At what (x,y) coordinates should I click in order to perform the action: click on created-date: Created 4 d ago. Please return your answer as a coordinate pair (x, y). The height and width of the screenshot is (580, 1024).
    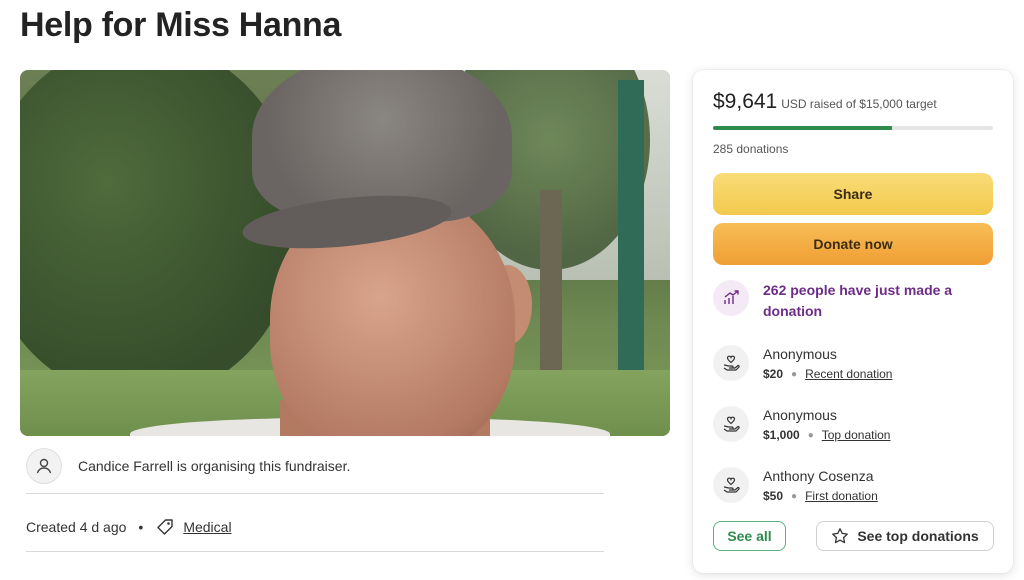
    Looking at the image, I should click on (76, 526).